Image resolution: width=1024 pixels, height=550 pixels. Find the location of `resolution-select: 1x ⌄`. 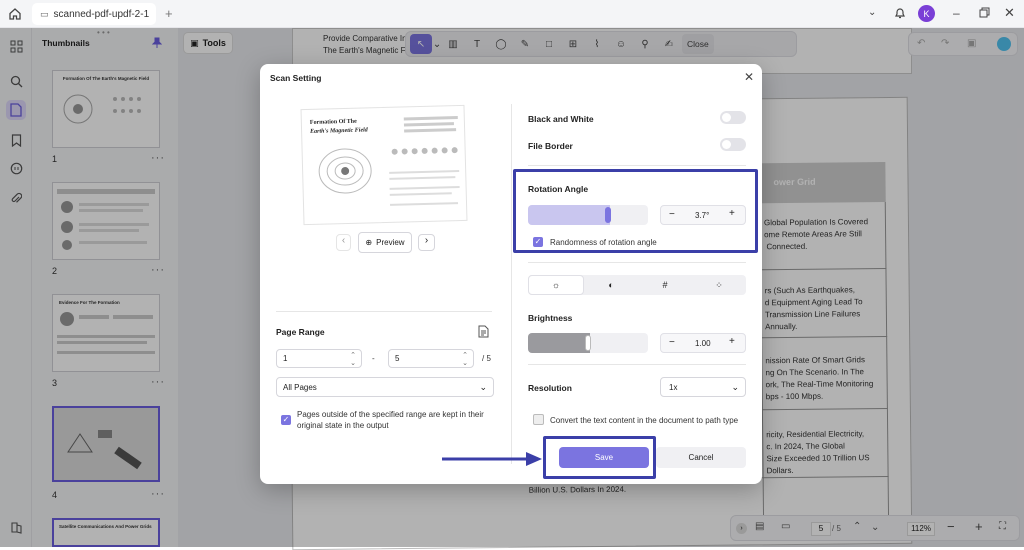

resolution-select: 1x ⌄ is located at coordinates (703, 387).